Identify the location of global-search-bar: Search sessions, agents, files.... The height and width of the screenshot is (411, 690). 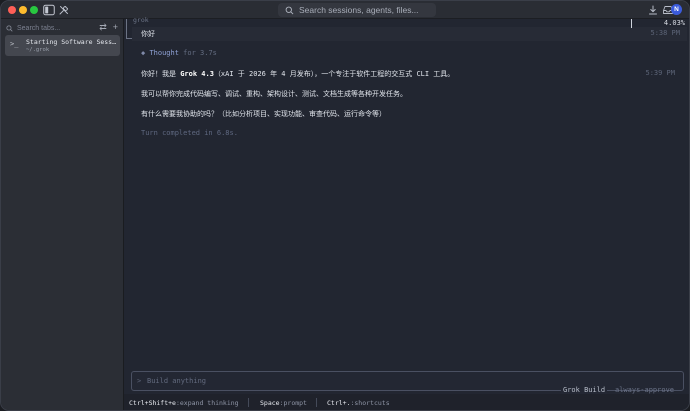
(357, 10).